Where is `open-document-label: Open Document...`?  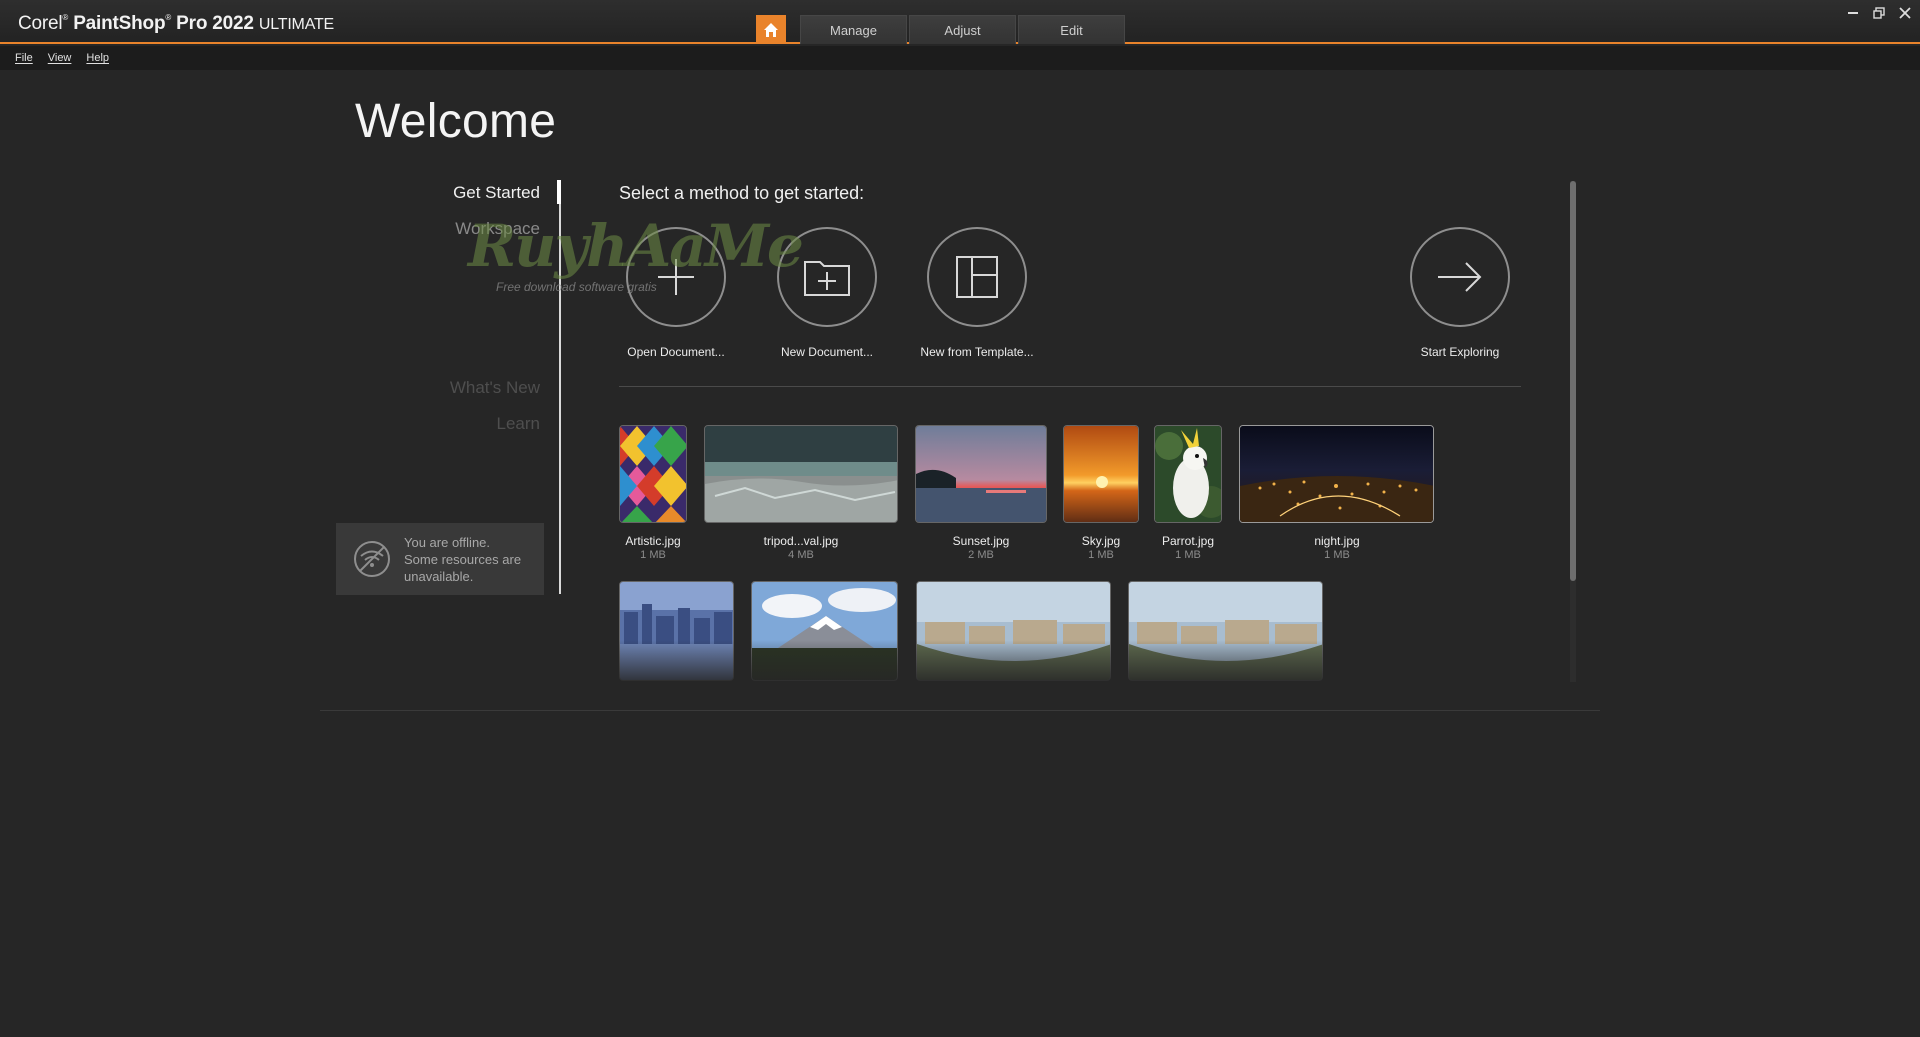
open-document-label: Open Document... is located at coordinates (676, 352).